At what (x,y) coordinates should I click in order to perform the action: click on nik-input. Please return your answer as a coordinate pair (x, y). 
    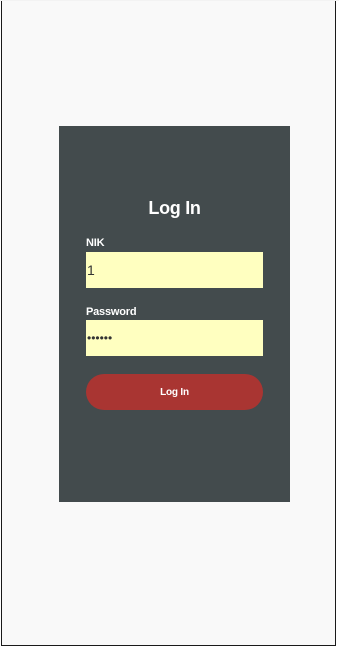
    Looking at the image, I should click on (174, 270).